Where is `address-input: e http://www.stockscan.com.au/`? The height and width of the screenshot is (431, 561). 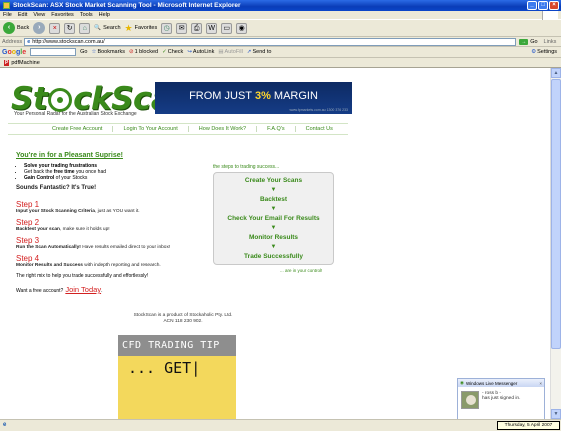
address-input: e http://www.stockscan.com.au/ is located at coordinates (270, 41).